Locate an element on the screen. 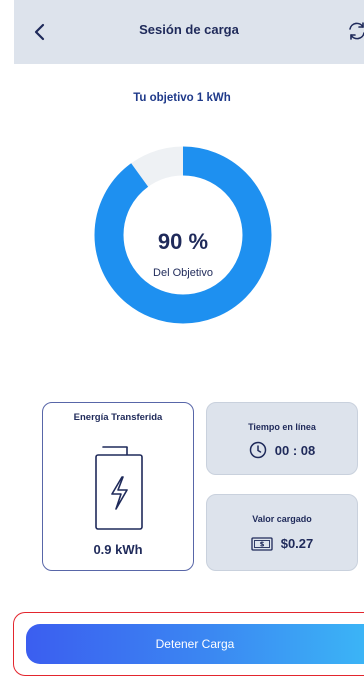 The image size is (364, 679). refresh-icon is located at coordinates (356, 31).